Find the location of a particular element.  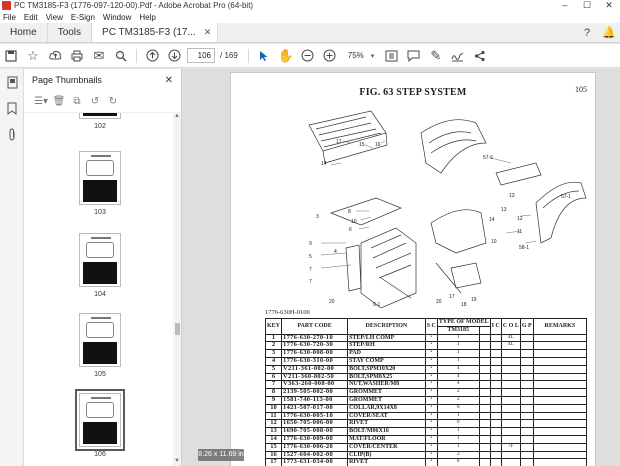

row-key: 7 is located at coordinates (273, 385).